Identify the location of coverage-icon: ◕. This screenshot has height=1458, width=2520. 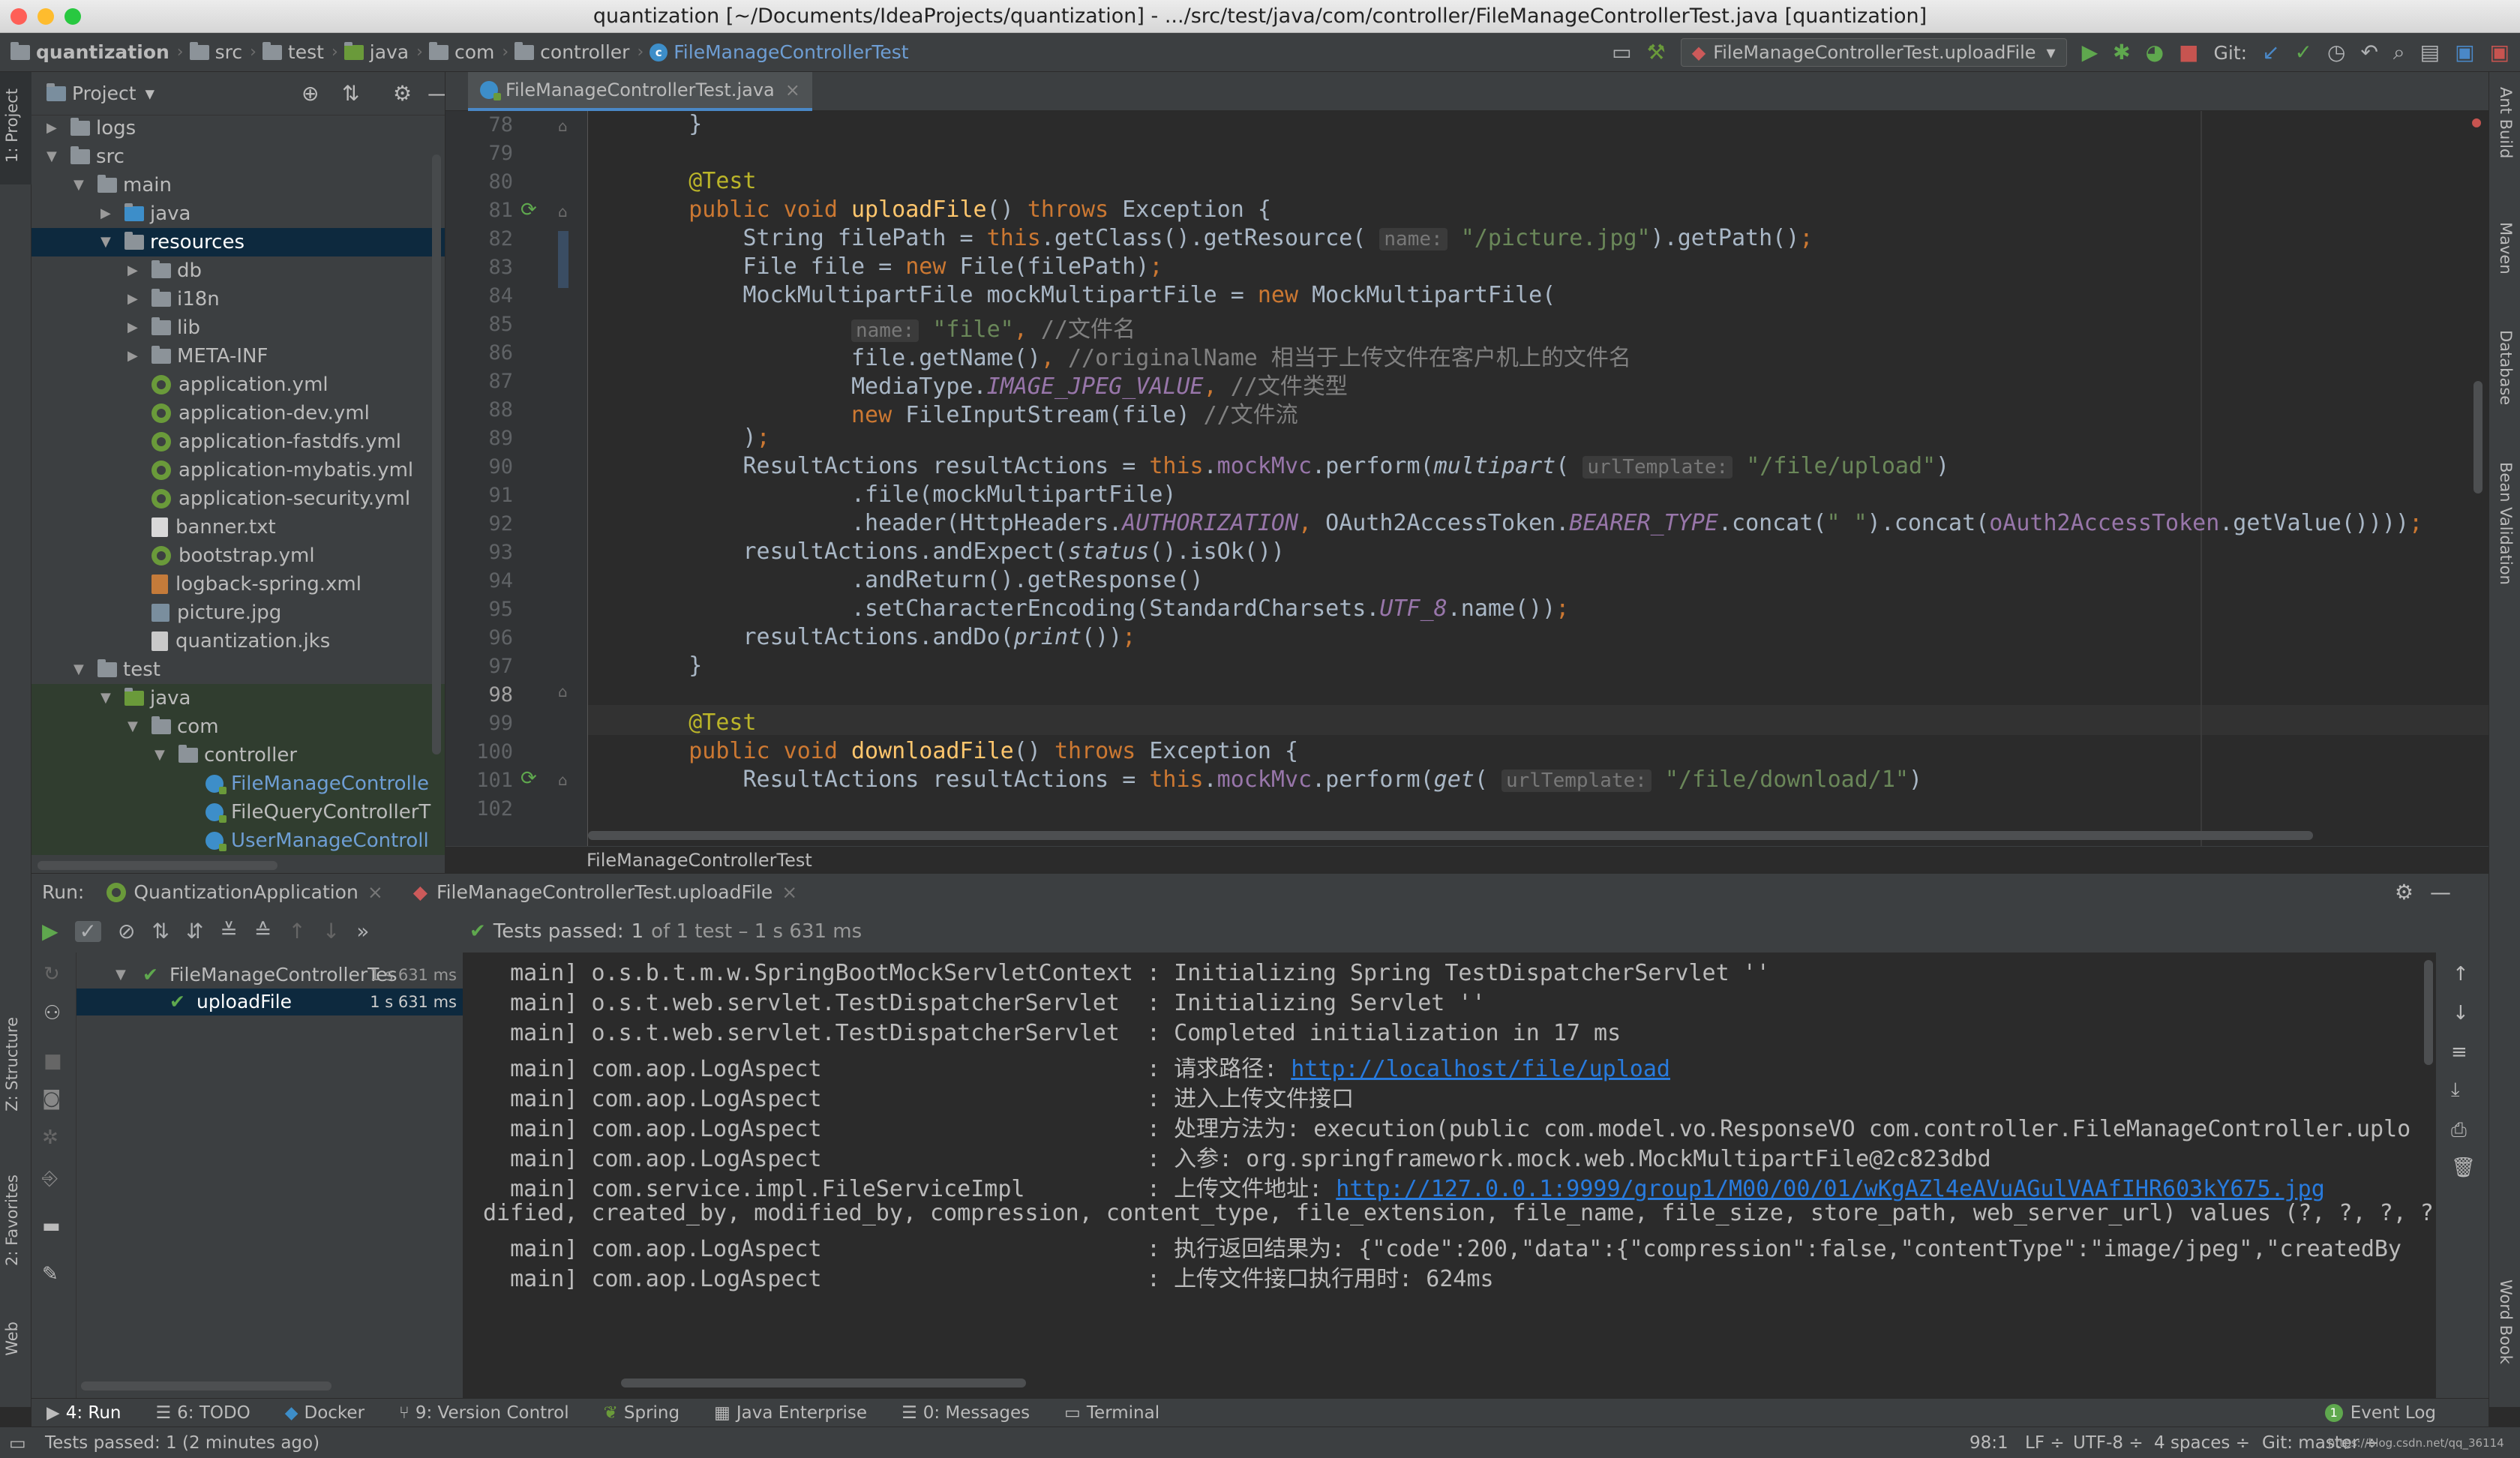
(2155, 52).